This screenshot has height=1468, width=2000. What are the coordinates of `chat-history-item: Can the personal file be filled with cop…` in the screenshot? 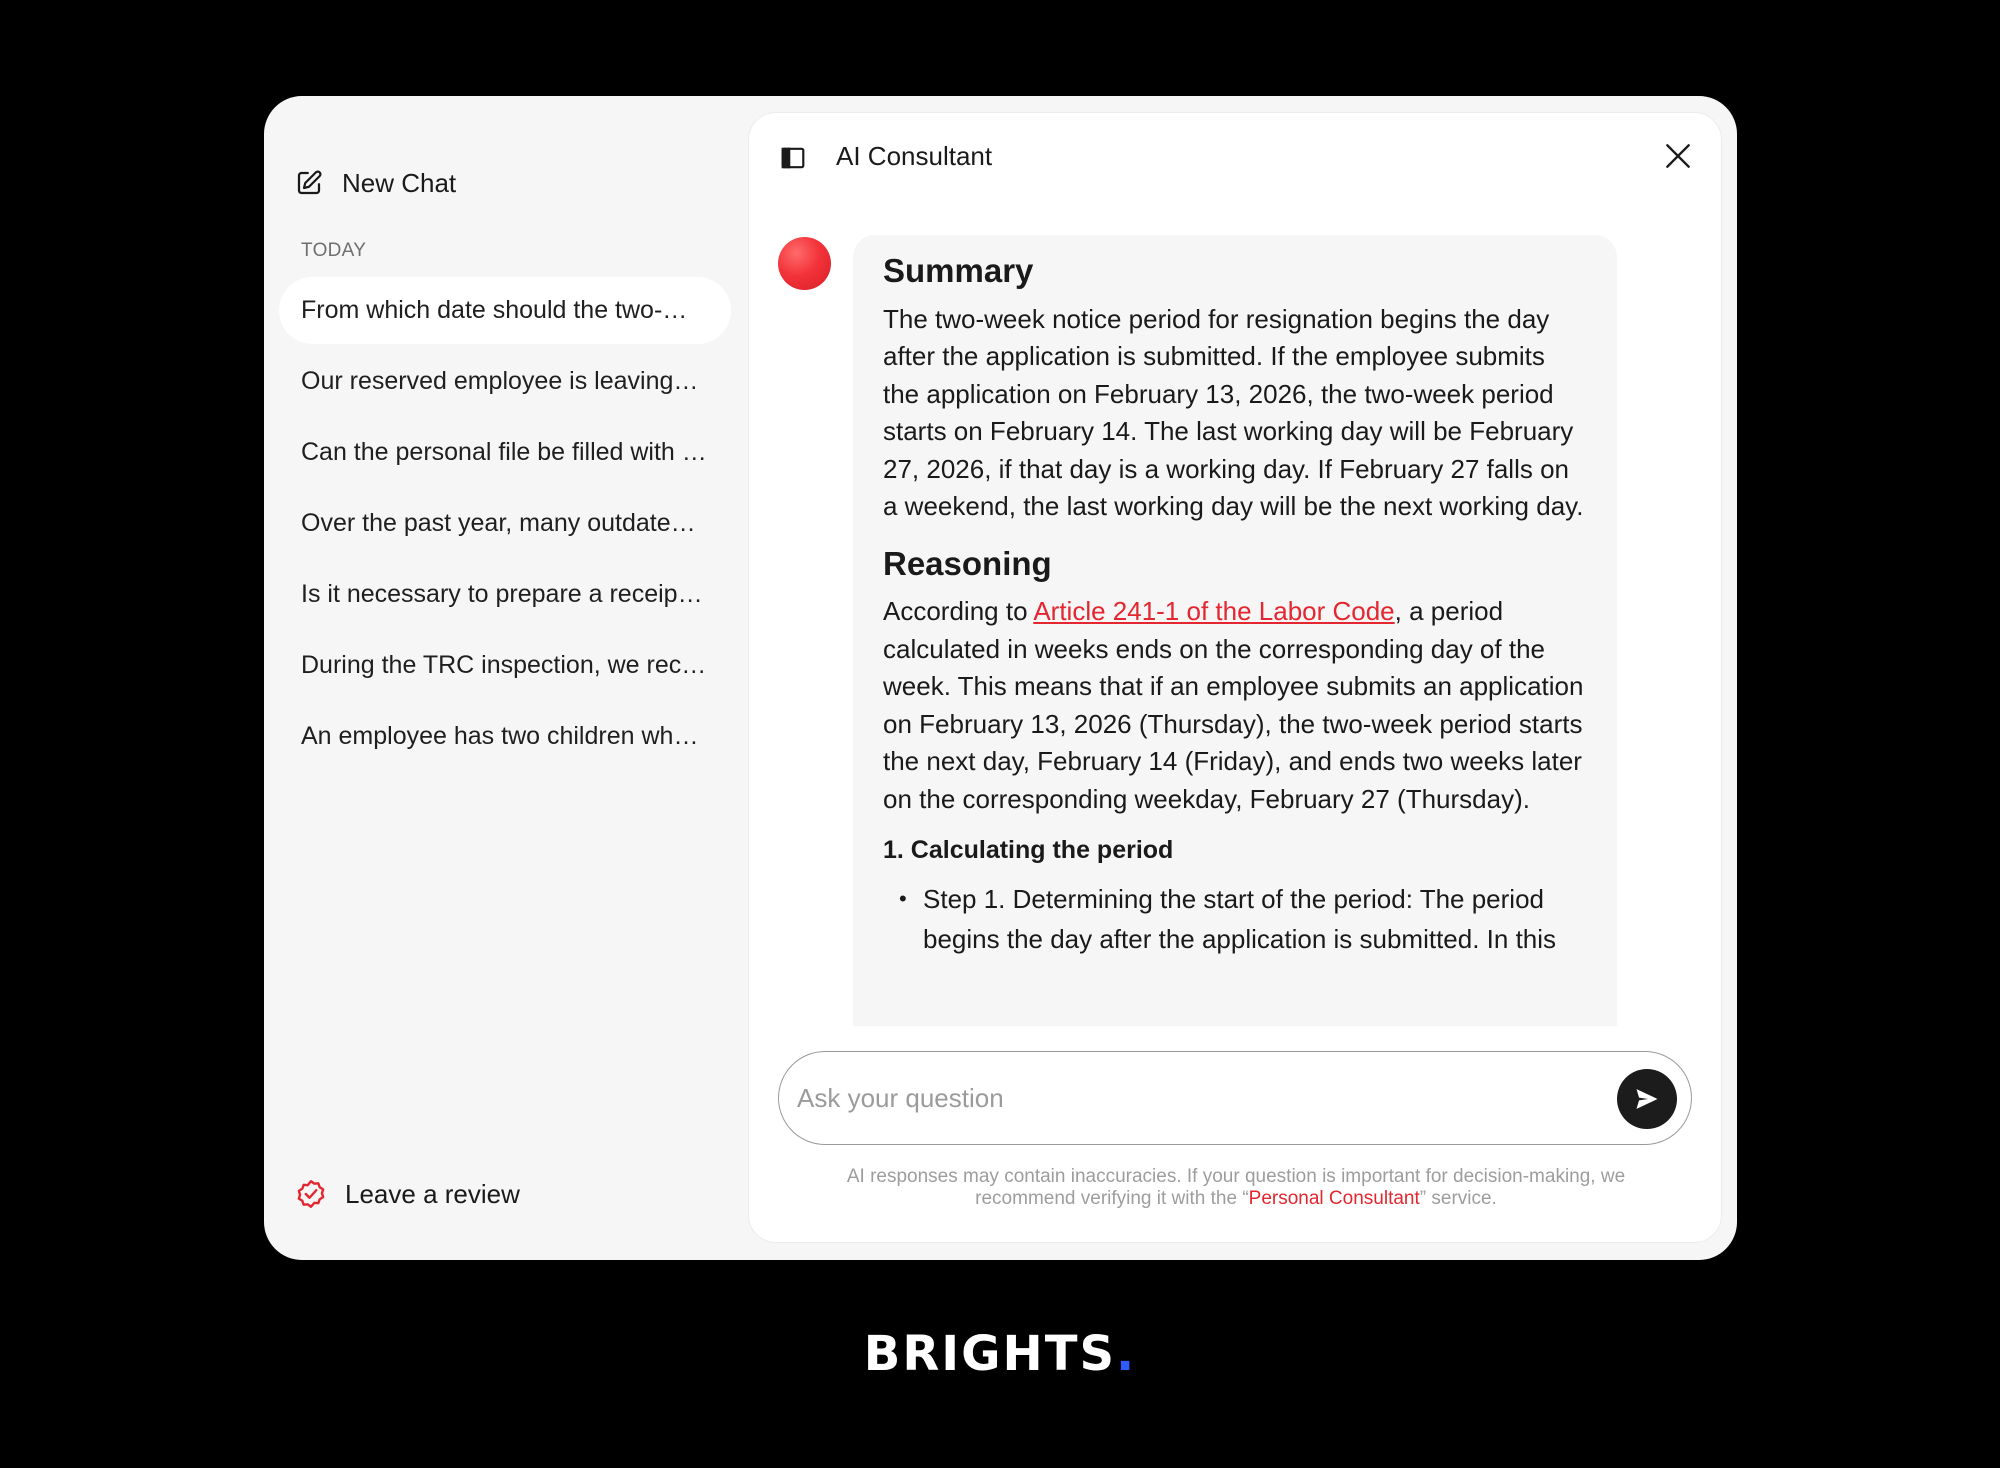 It's located at (505, 452).